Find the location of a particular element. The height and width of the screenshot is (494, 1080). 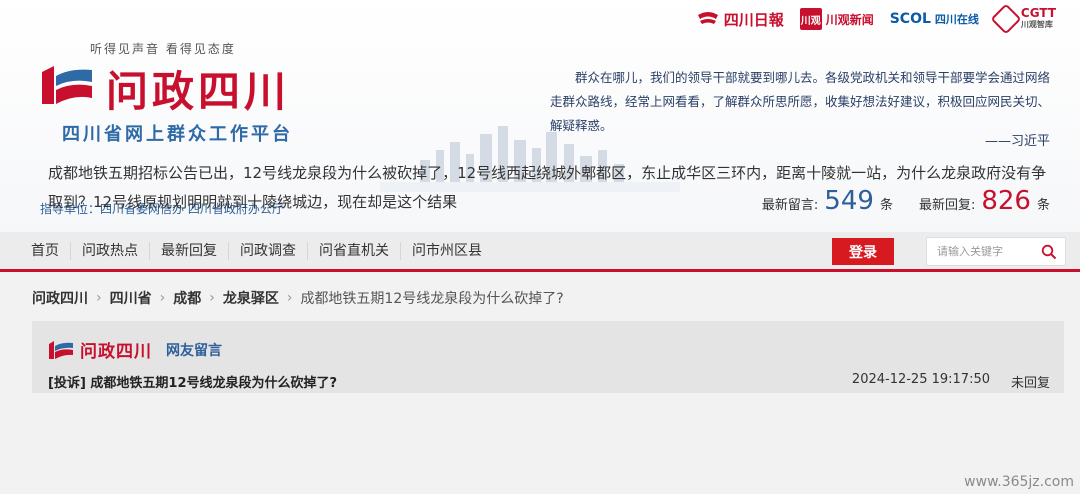

card-logo-text: 问政四川 is located at coordinates (116, 352).